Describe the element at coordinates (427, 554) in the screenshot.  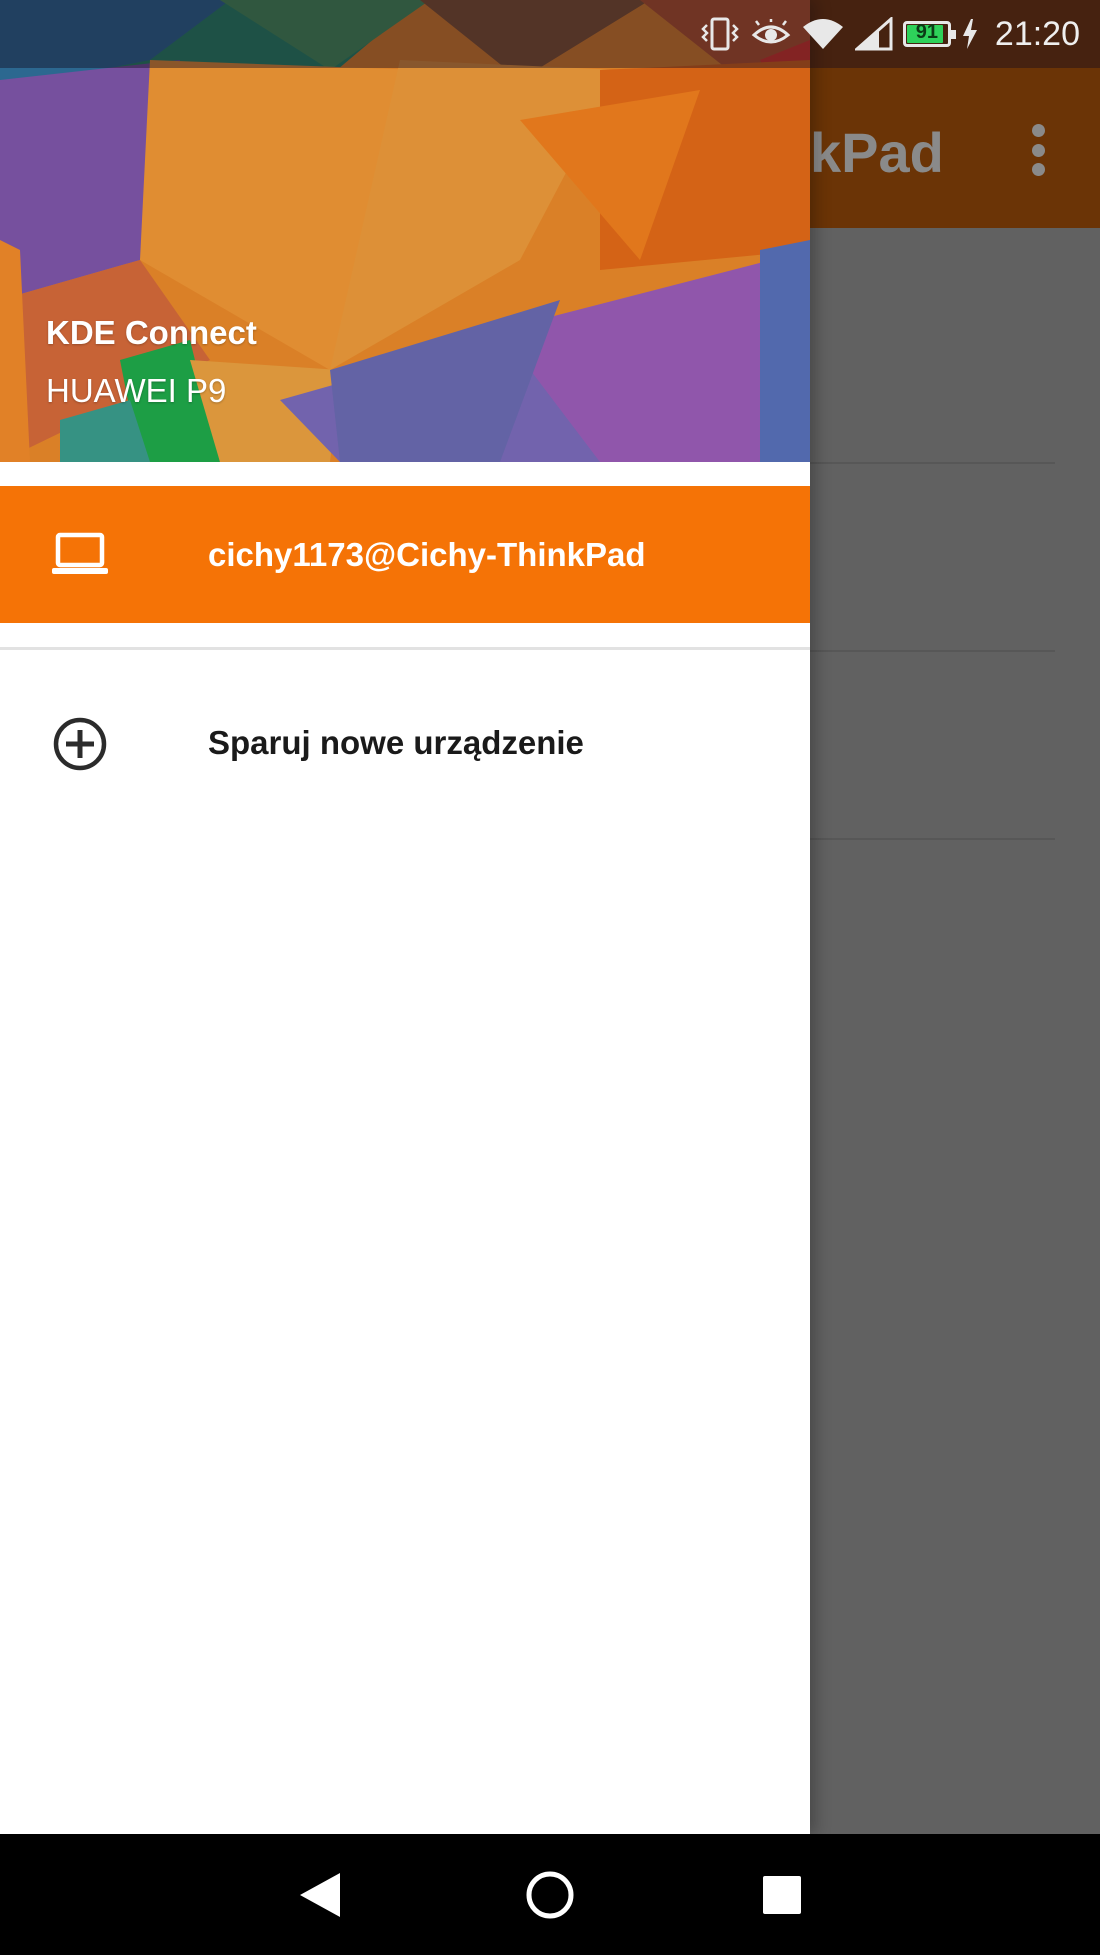
I see `drawer-item-device-label: cichy1173@Cichy-ThinkPad` at that location.